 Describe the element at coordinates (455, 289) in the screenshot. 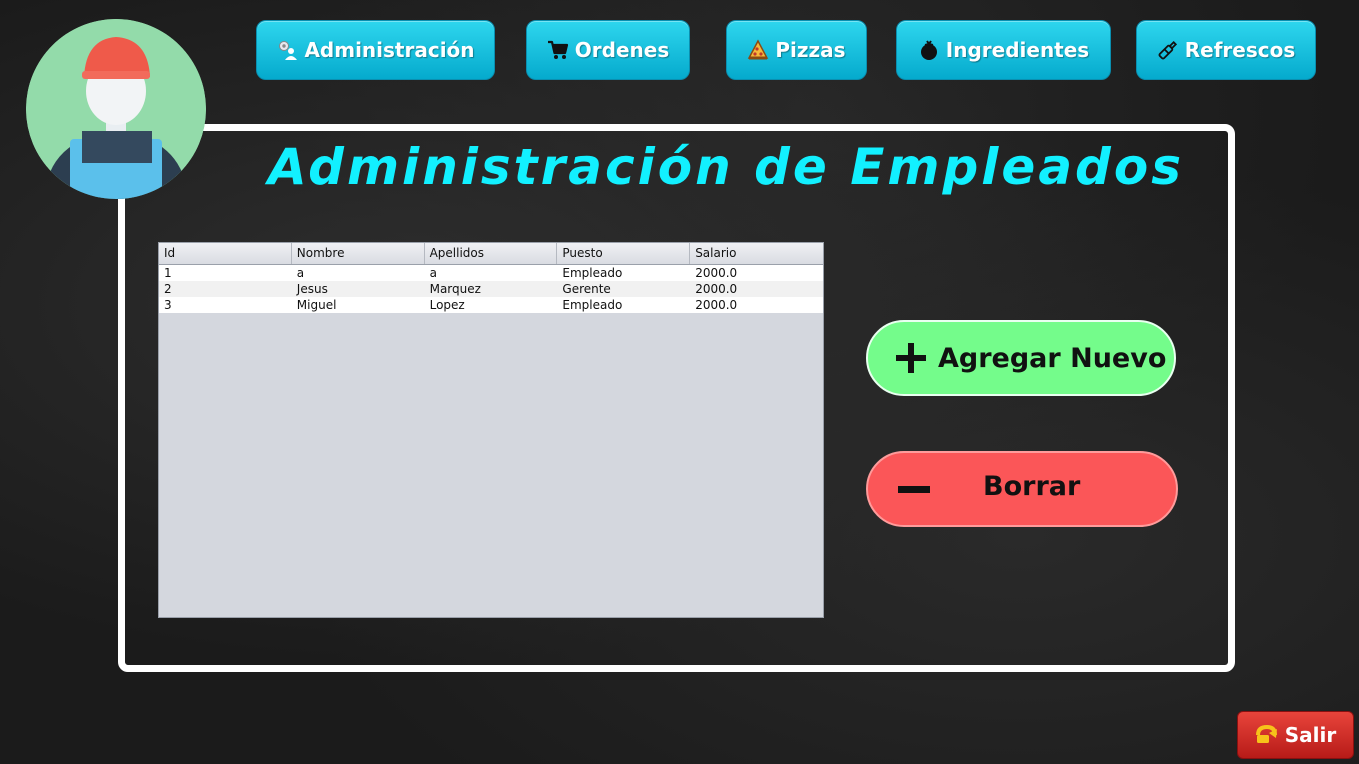

I see `cell-apellidos: Marquez` at that location.